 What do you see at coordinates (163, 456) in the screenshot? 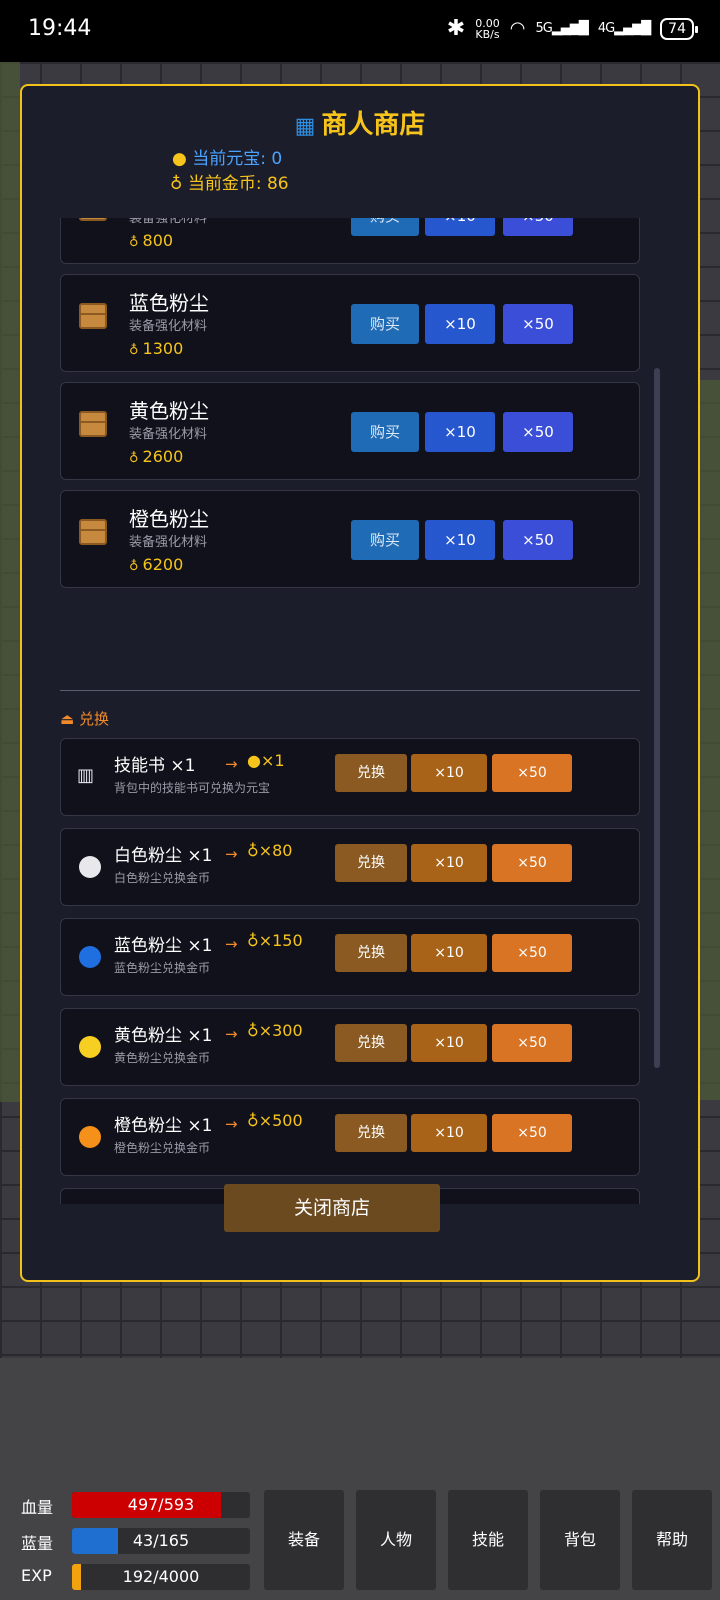
I see `item-price-value: 2600` at bounding box center [163, 456].